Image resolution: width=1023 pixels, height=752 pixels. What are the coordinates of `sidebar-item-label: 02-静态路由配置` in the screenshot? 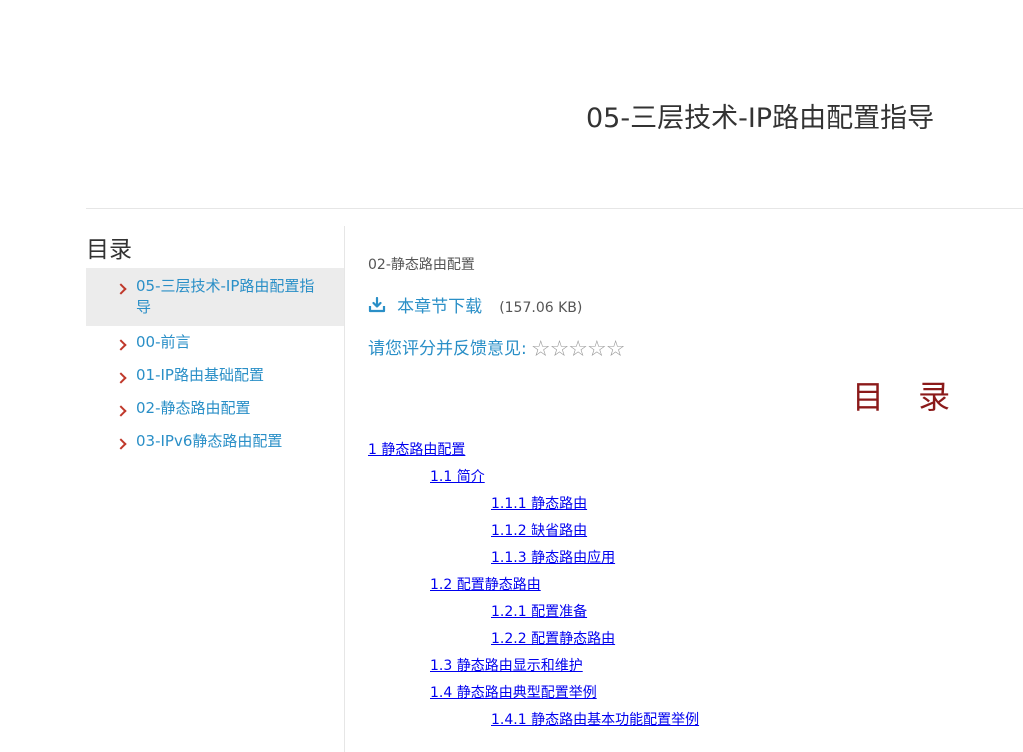 It's located at (193, 408).